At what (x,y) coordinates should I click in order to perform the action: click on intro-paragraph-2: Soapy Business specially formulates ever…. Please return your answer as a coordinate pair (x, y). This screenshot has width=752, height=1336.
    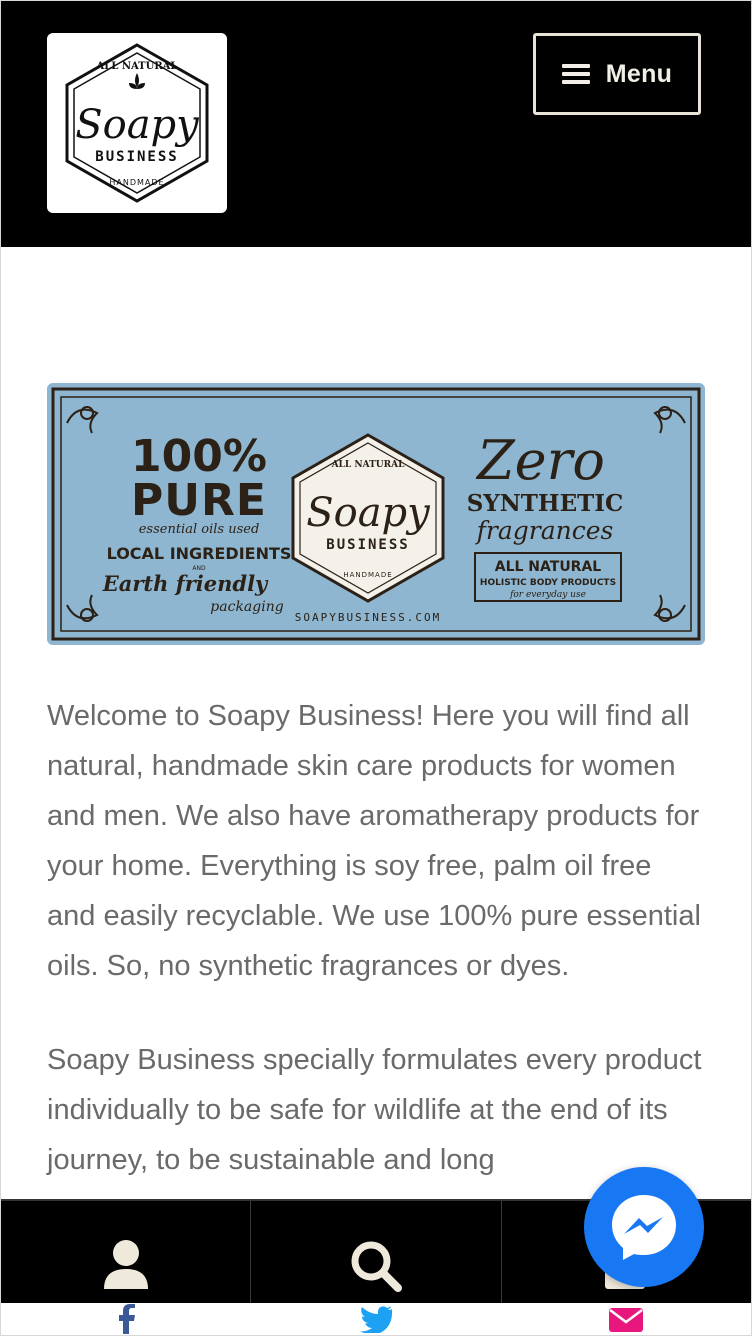
    Looking at the image, I should click on (374, 1110).